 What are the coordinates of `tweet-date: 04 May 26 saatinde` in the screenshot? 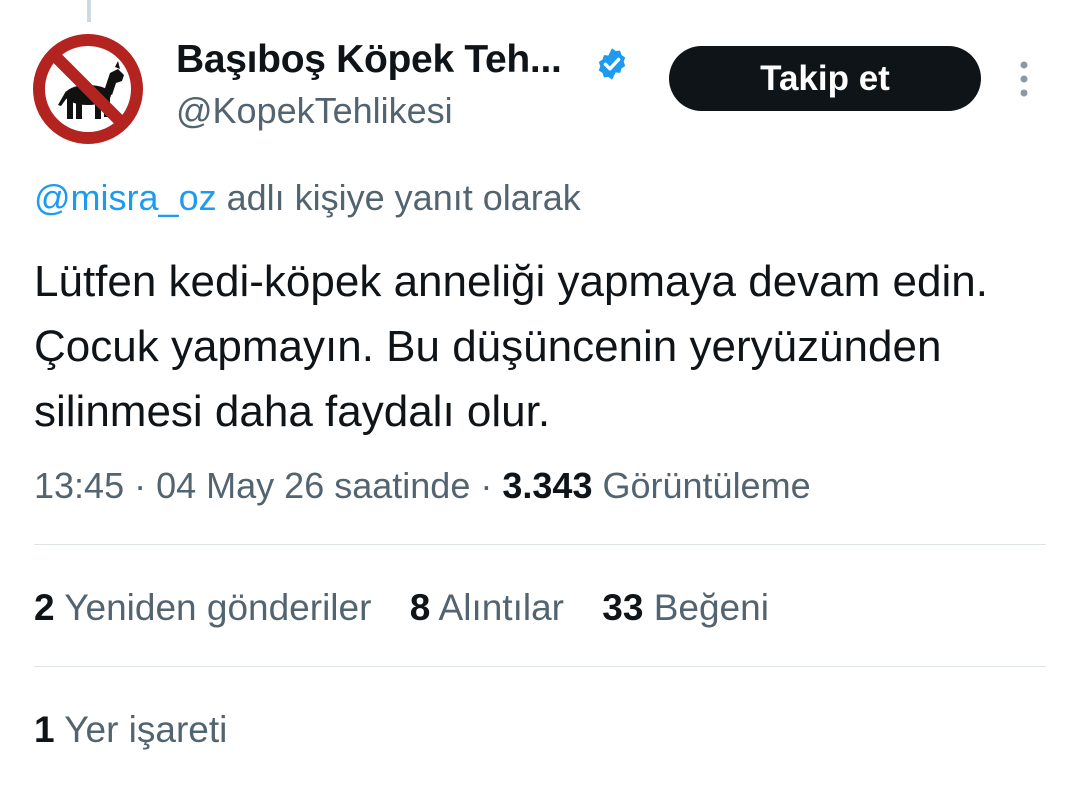 It's located at (313, 485).